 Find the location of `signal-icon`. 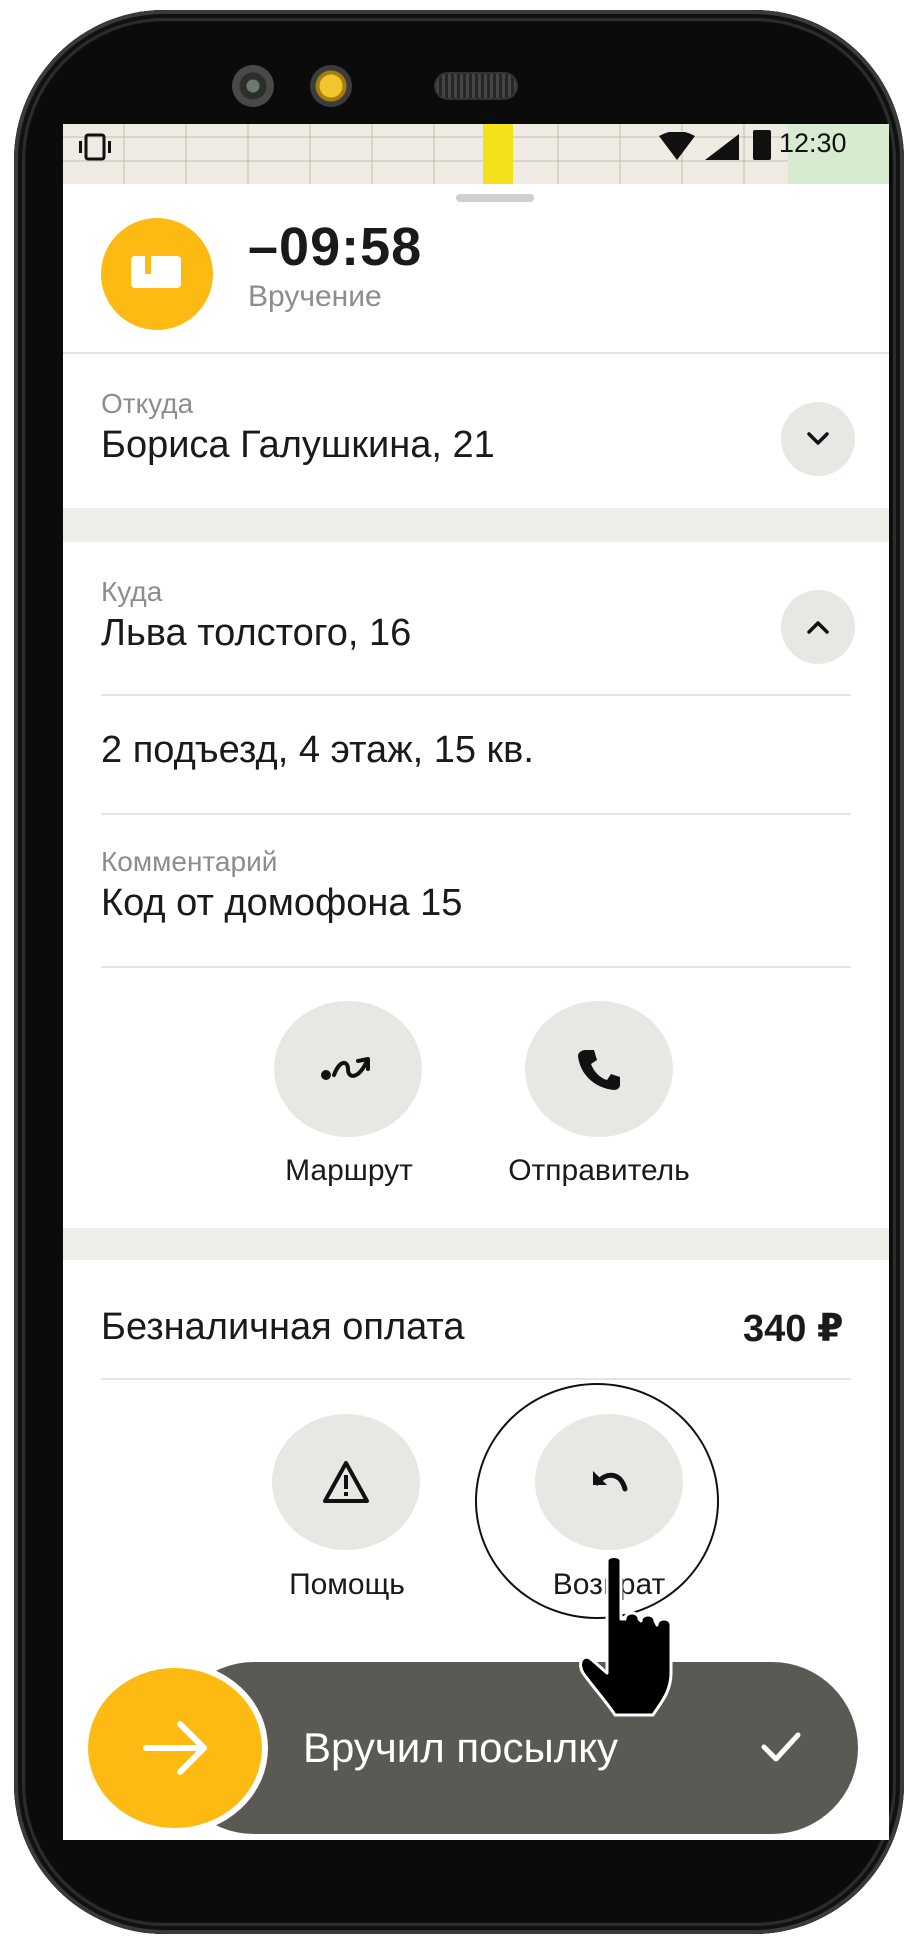

signal-icon is located at coordinates (722, 147).